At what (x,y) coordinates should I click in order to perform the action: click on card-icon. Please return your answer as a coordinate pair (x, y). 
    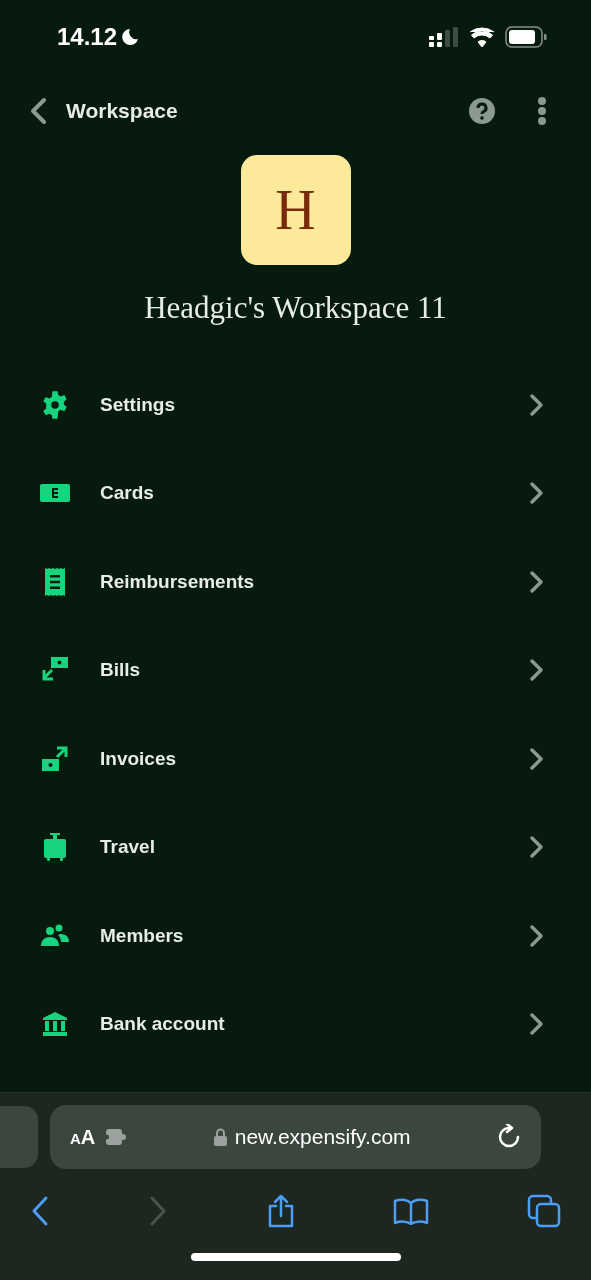
    Looking at the image, I should click on (55, 493).